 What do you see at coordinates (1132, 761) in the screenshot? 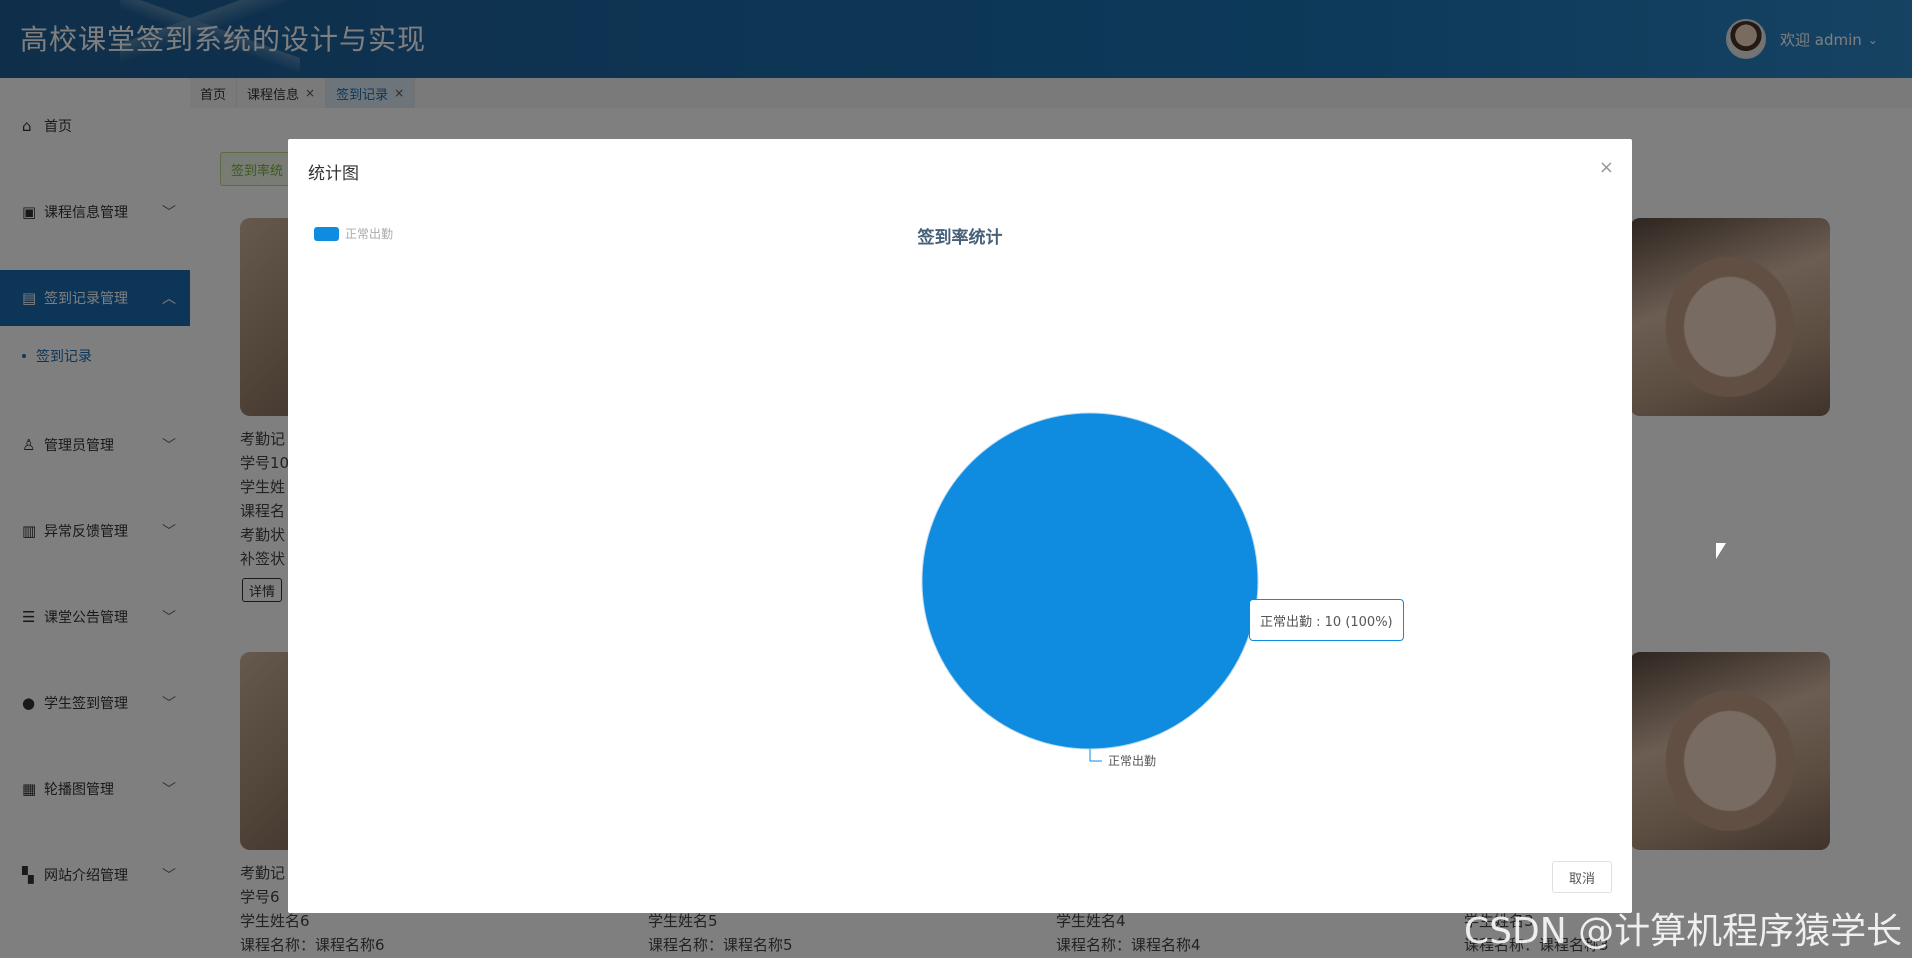
I see `slice-label: 正常出勤` at bounding box center [1132, 761].